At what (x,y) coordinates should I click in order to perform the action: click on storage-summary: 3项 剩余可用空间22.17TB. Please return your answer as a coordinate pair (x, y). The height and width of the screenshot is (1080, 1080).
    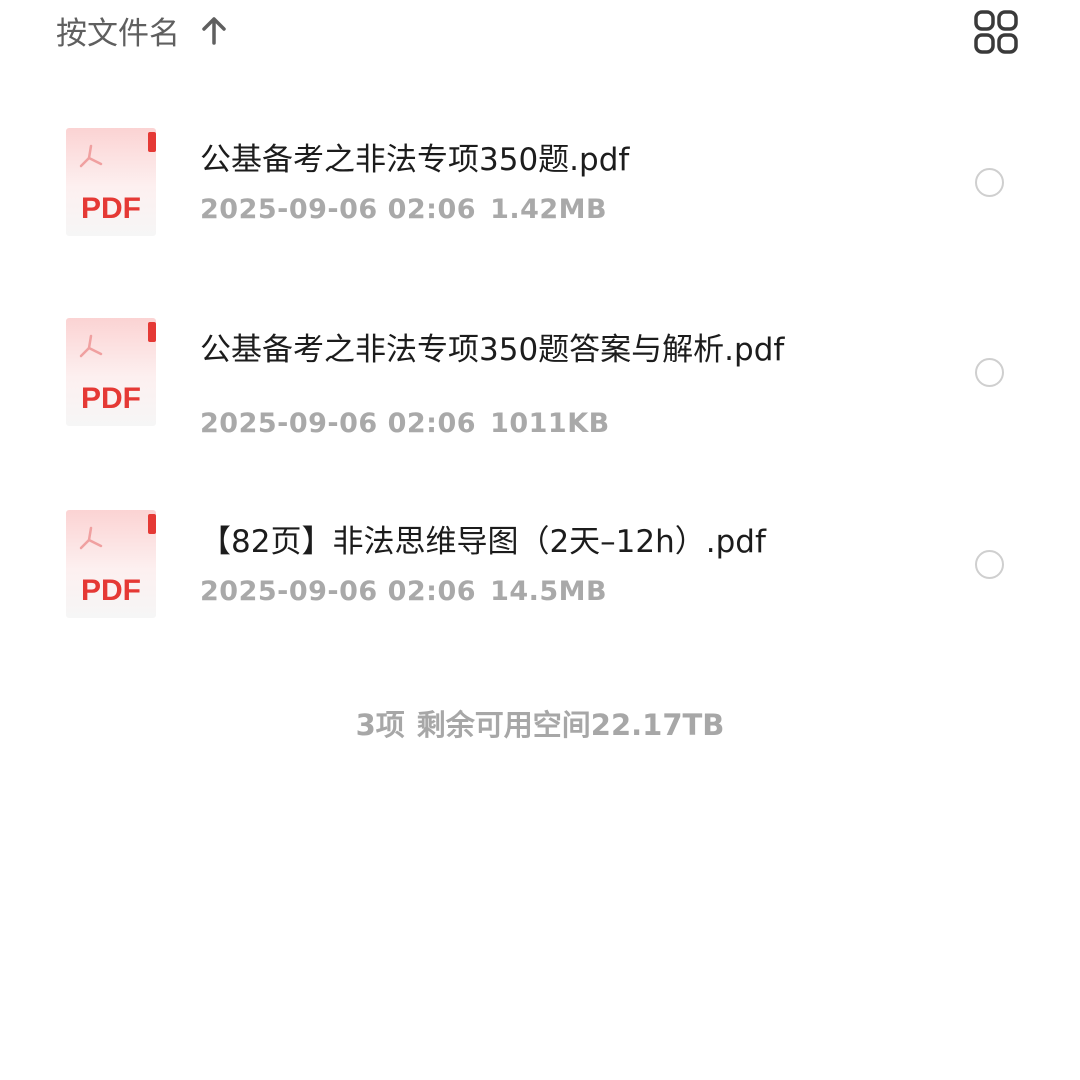
    Looking at the image, I should click on (540, 723).